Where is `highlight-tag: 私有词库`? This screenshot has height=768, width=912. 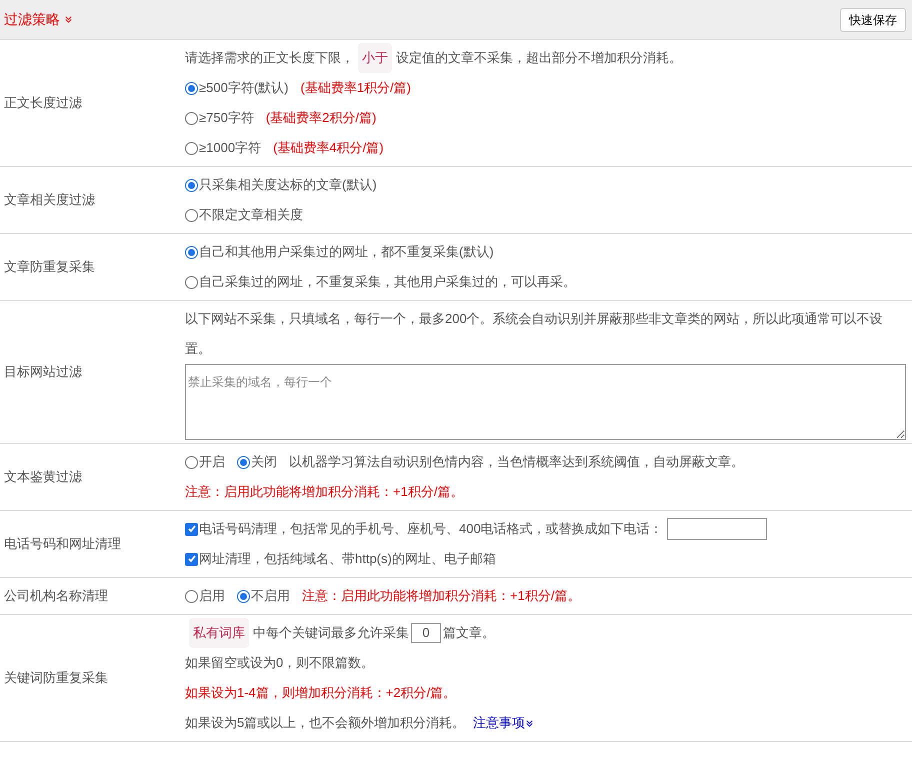 highlight-tag: 私有词库 is located at coordinates (219, 633).